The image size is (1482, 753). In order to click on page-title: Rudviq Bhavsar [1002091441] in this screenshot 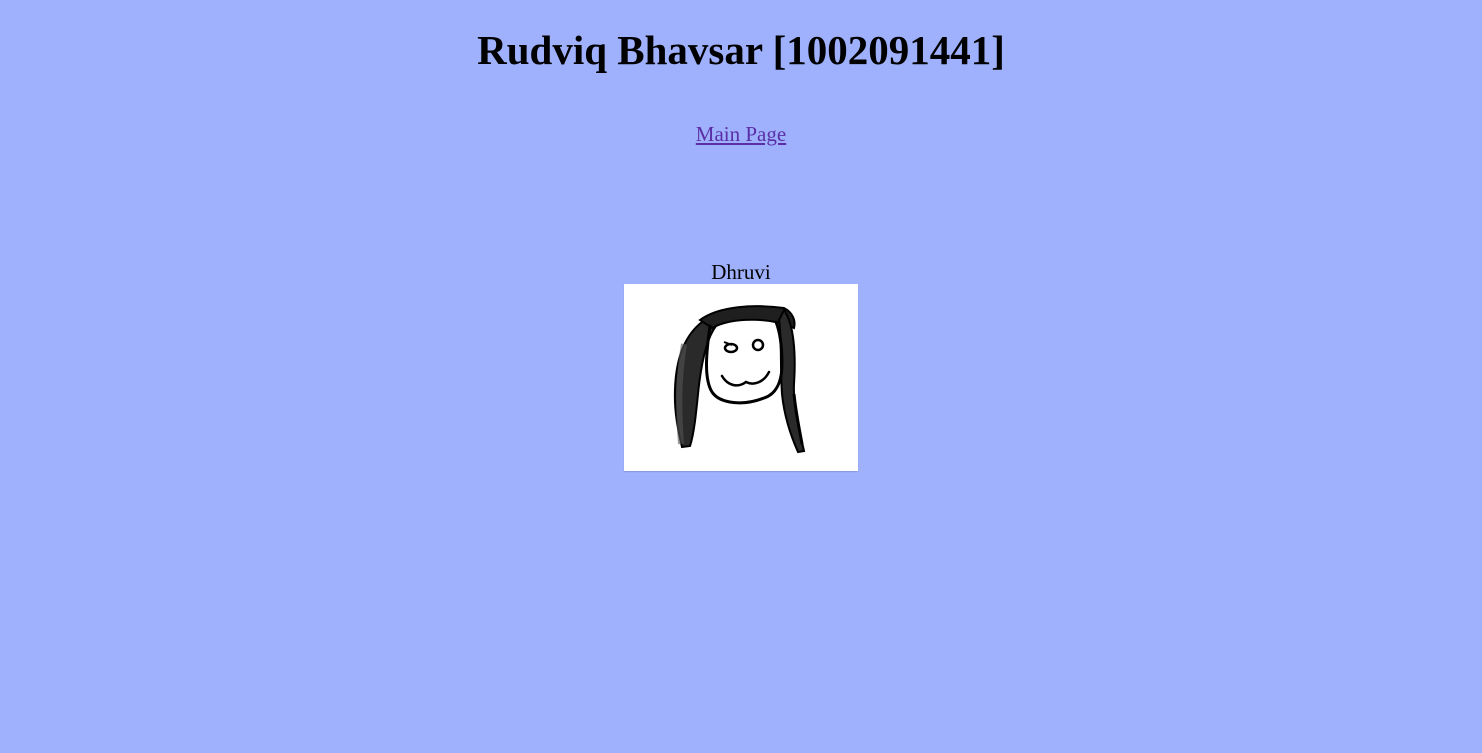, I will do `click(741, 50)`.